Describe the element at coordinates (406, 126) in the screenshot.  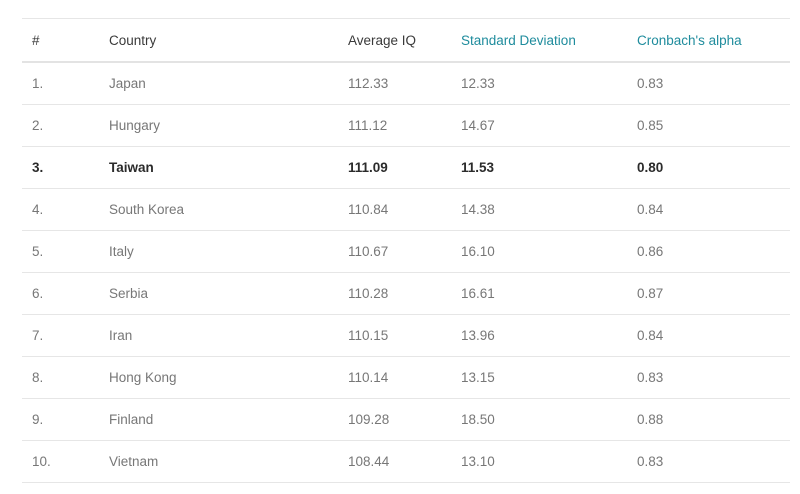
I see `table-row: 2. Hungary 111.12 14.67 0.85` at that location.